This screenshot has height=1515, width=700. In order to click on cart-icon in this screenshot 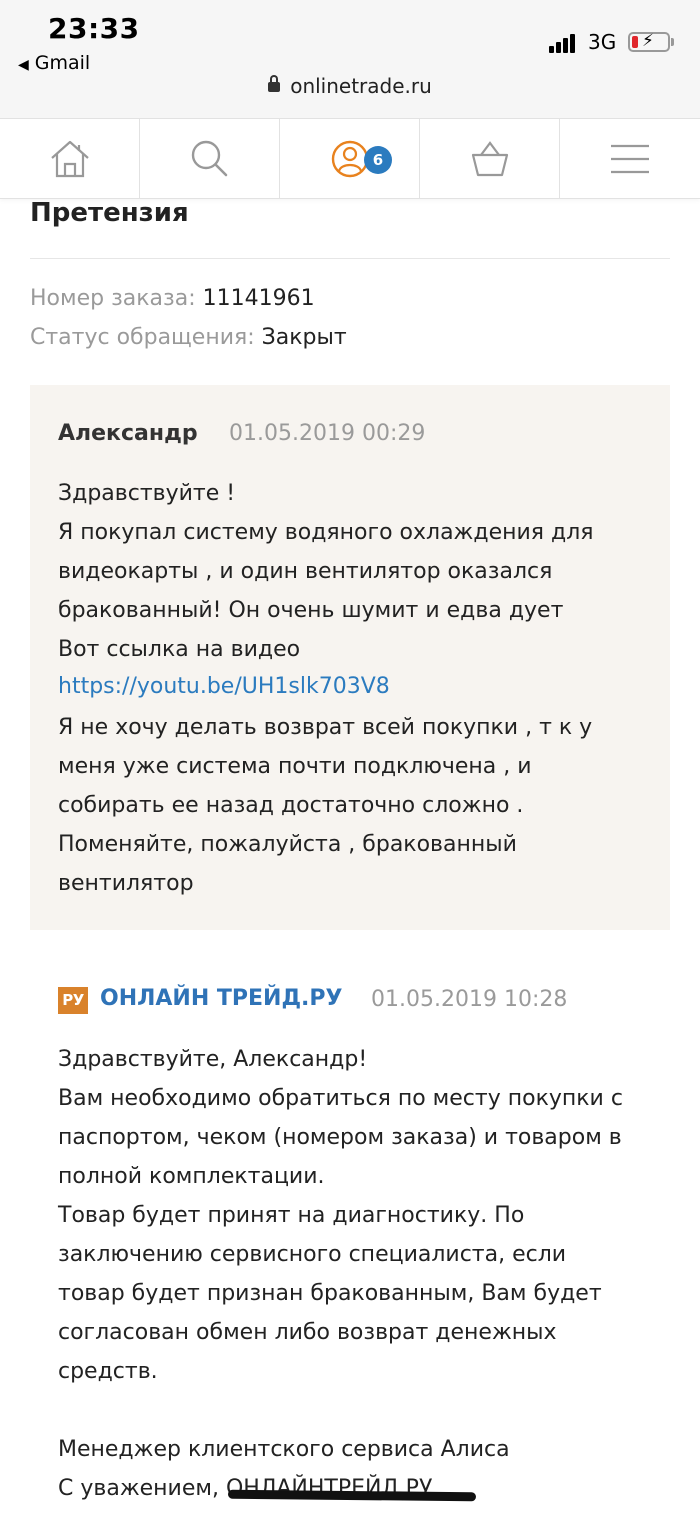, I will do `click(489, 158)`.